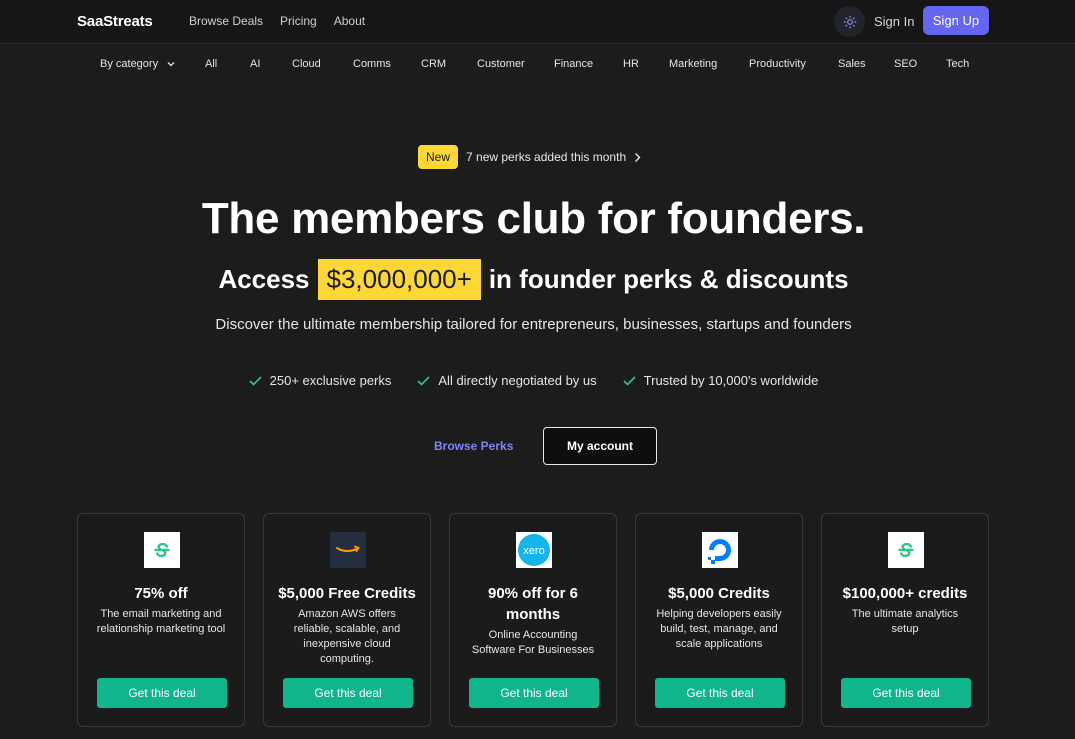  I want to click on category-hr: HR, so click(631, 64).